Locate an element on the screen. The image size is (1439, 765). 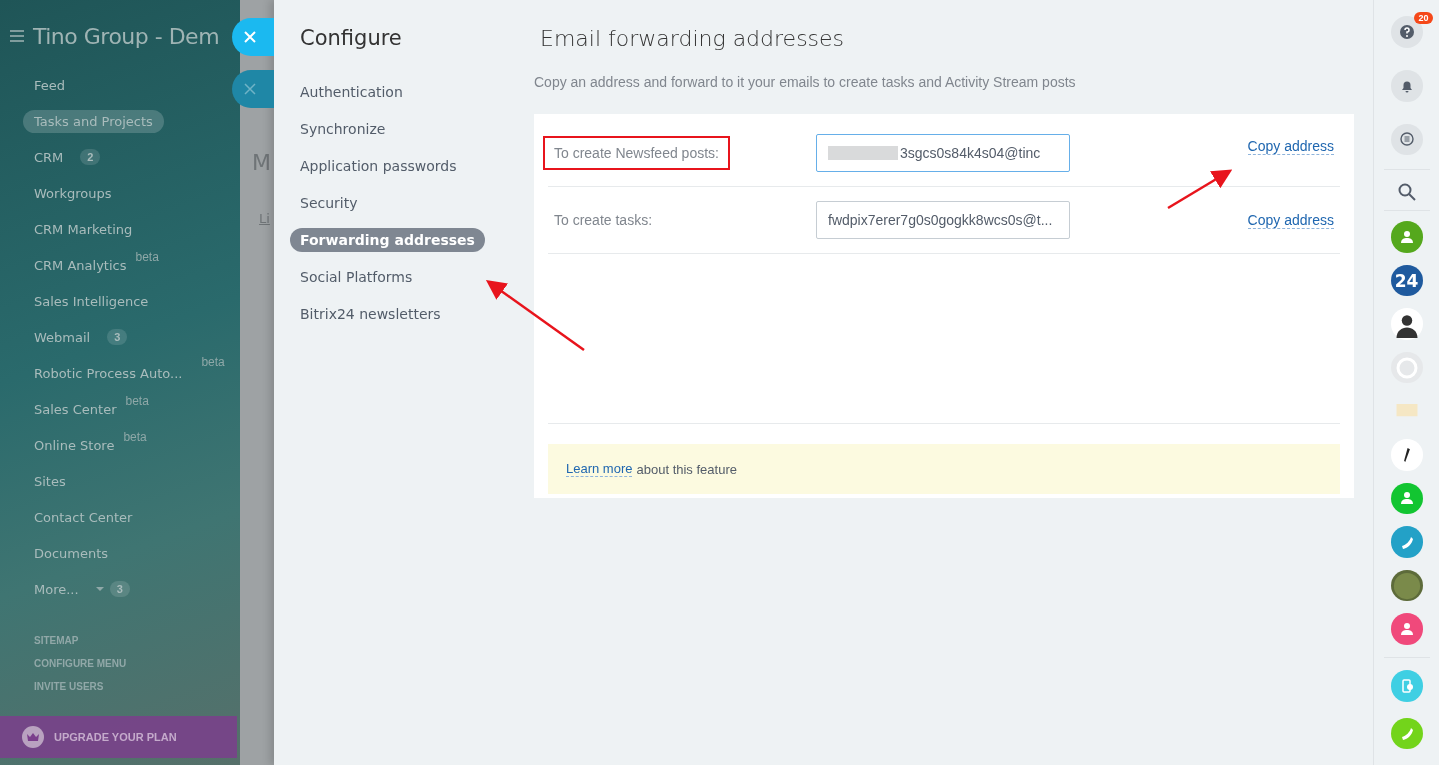
field-label: To create Newsfeed posts: is located at coordinates (636, 153).